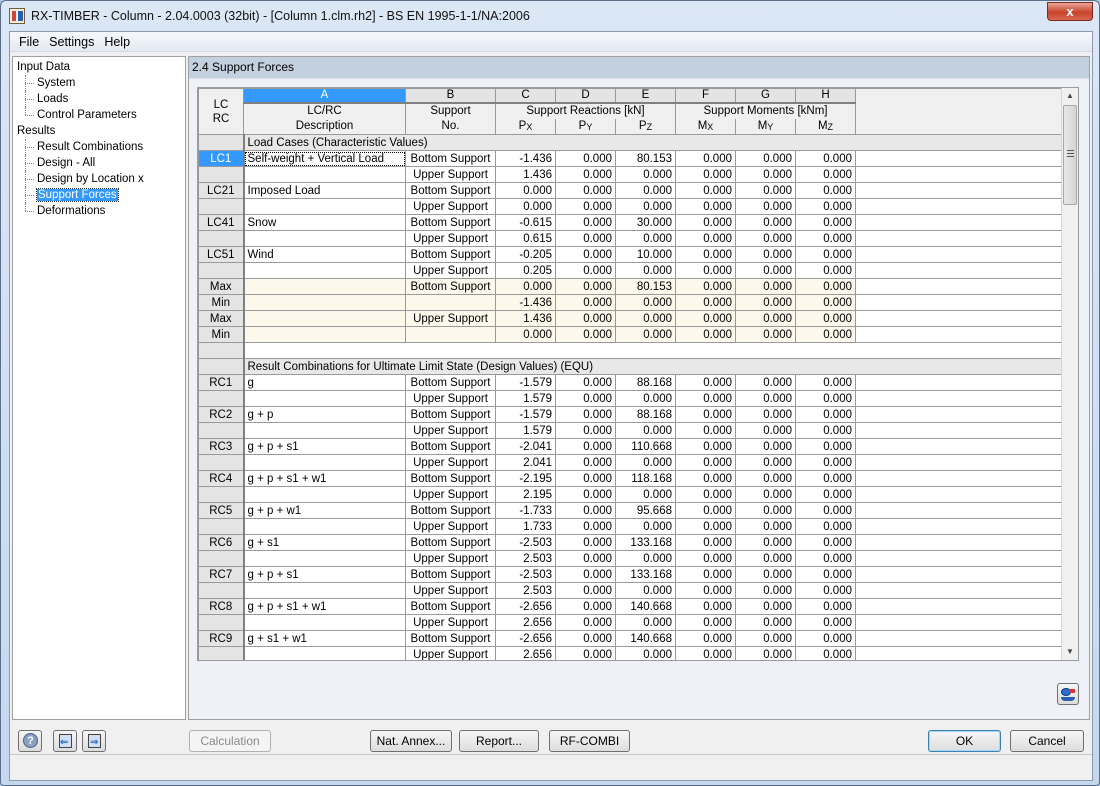 The image size is (1100, 786). What do you see at coordinates (324, 254) in the screenshot?
I see `description-cell: Wind` at bounding box center [324, 254].